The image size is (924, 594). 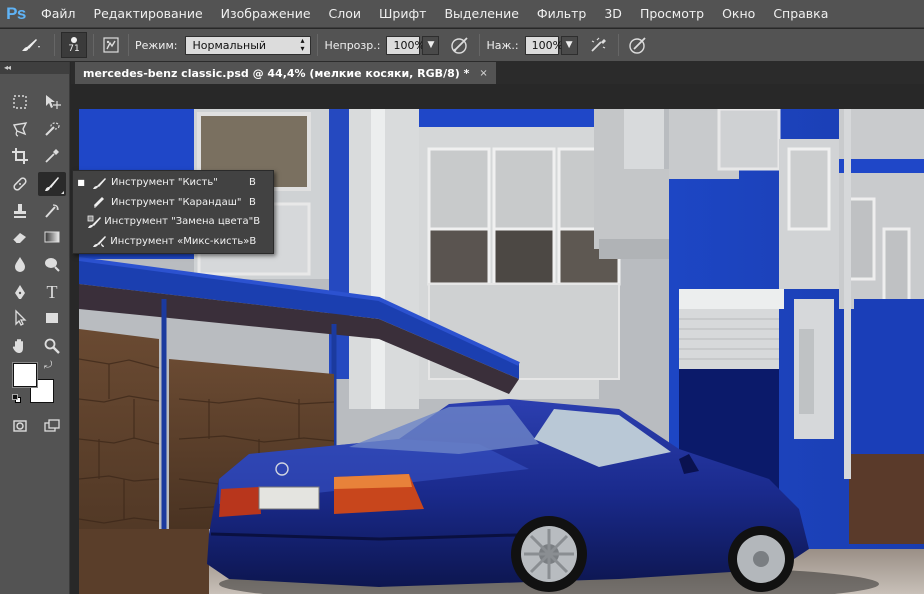 I want to click on flyout-item-brush: ■ Инструмент "Кисть" B, so click(x=173, y=183).